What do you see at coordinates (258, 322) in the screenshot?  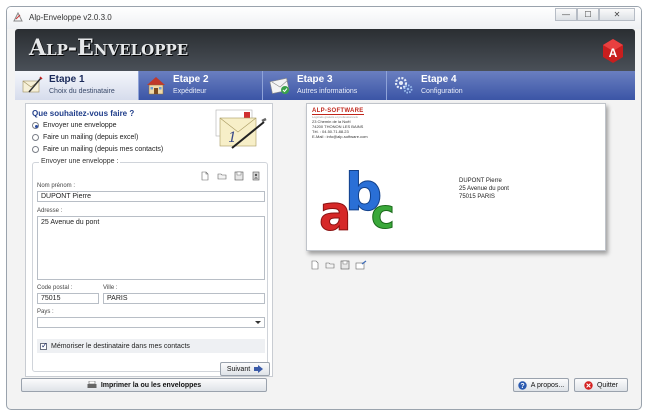 I see `chevron-down-icon` at bounding box center [258, 322].